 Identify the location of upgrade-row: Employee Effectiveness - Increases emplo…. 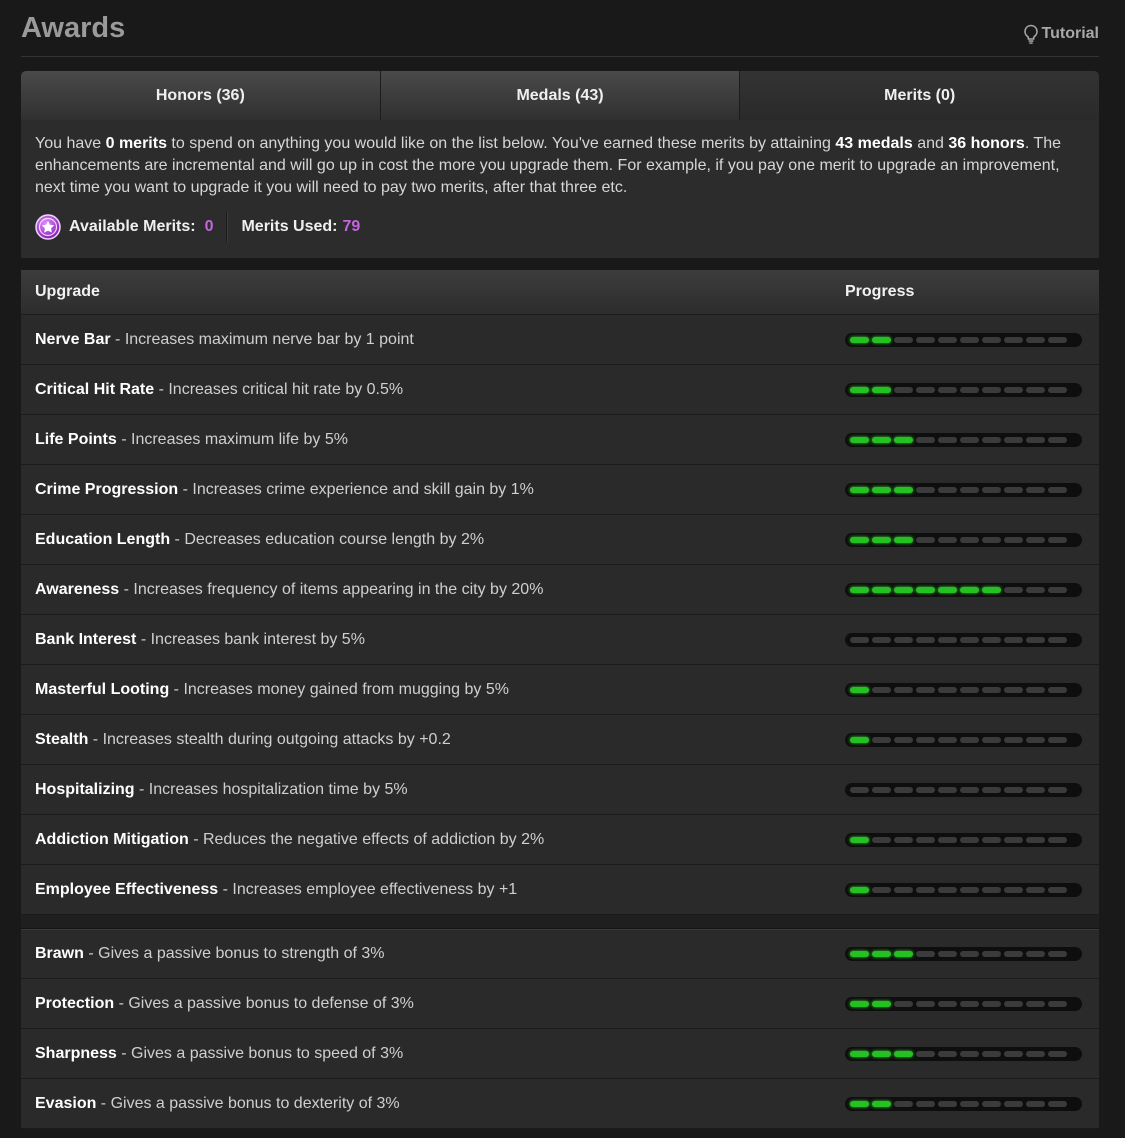
(560, 890).